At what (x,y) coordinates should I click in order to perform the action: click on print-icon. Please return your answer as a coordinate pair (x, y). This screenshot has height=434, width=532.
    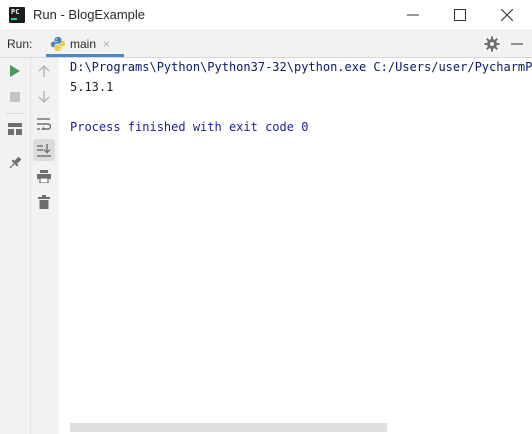
    Looking at the image, I should click on (44, 176).